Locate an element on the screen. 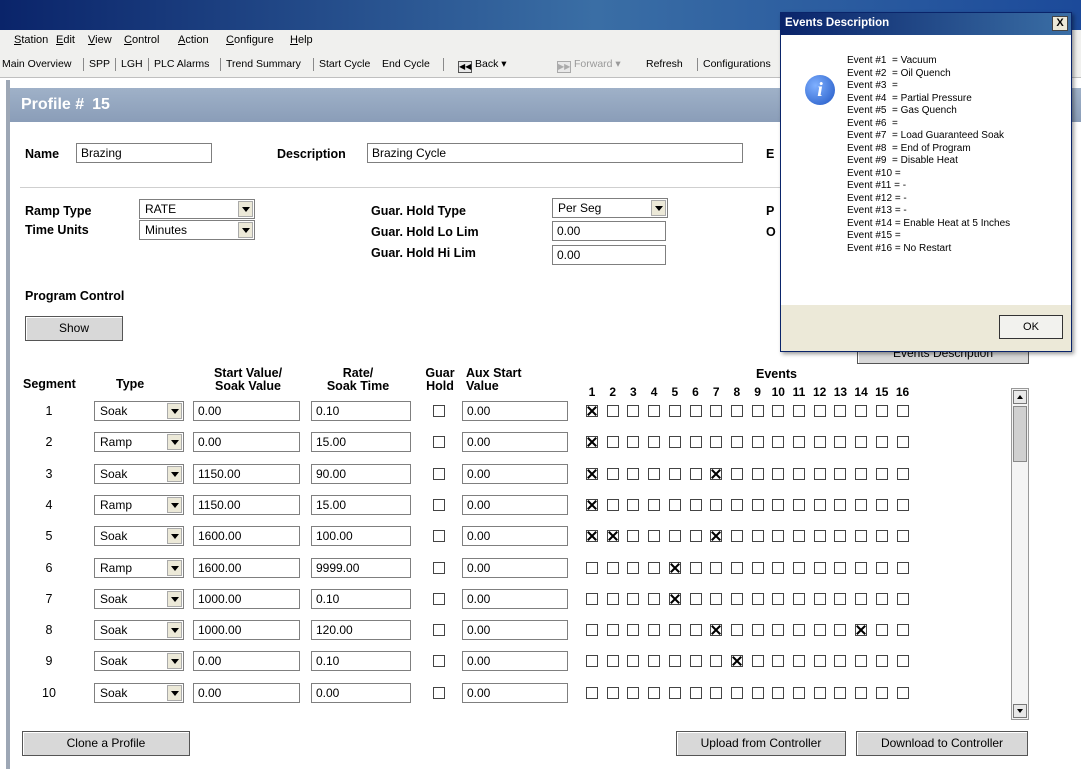 This screenshot has height=769, width=1081. start-value-field: 0.00 is located at coordinates (246, 661).